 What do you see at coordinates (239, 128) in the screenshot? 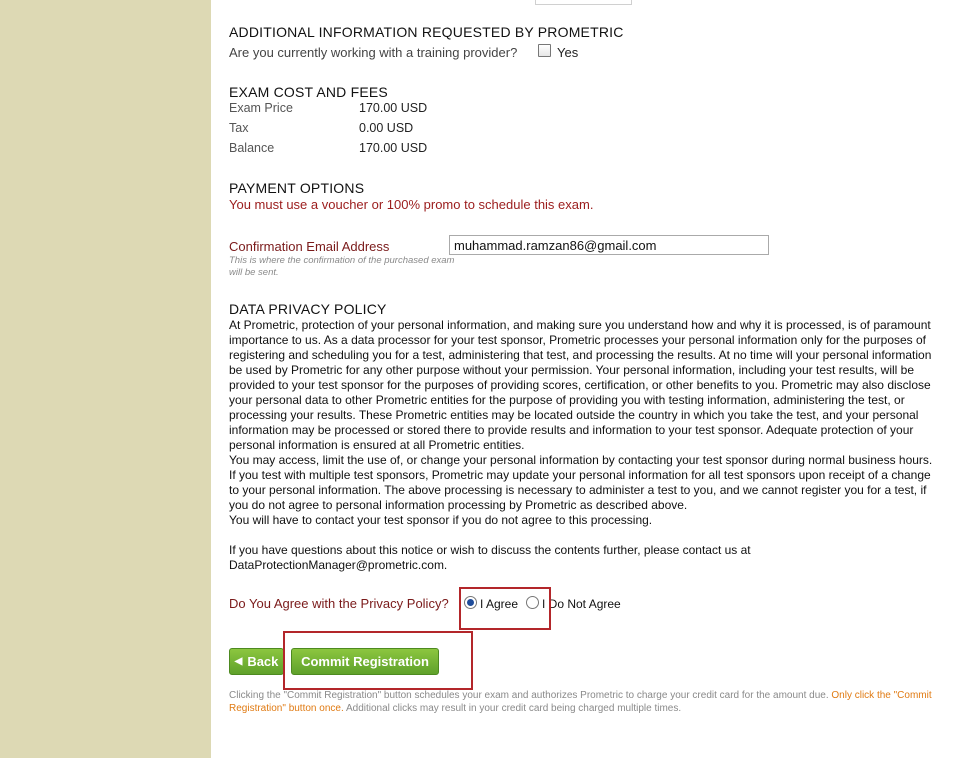
I see `tax-label: Tax` at bounding box center [239, 128].